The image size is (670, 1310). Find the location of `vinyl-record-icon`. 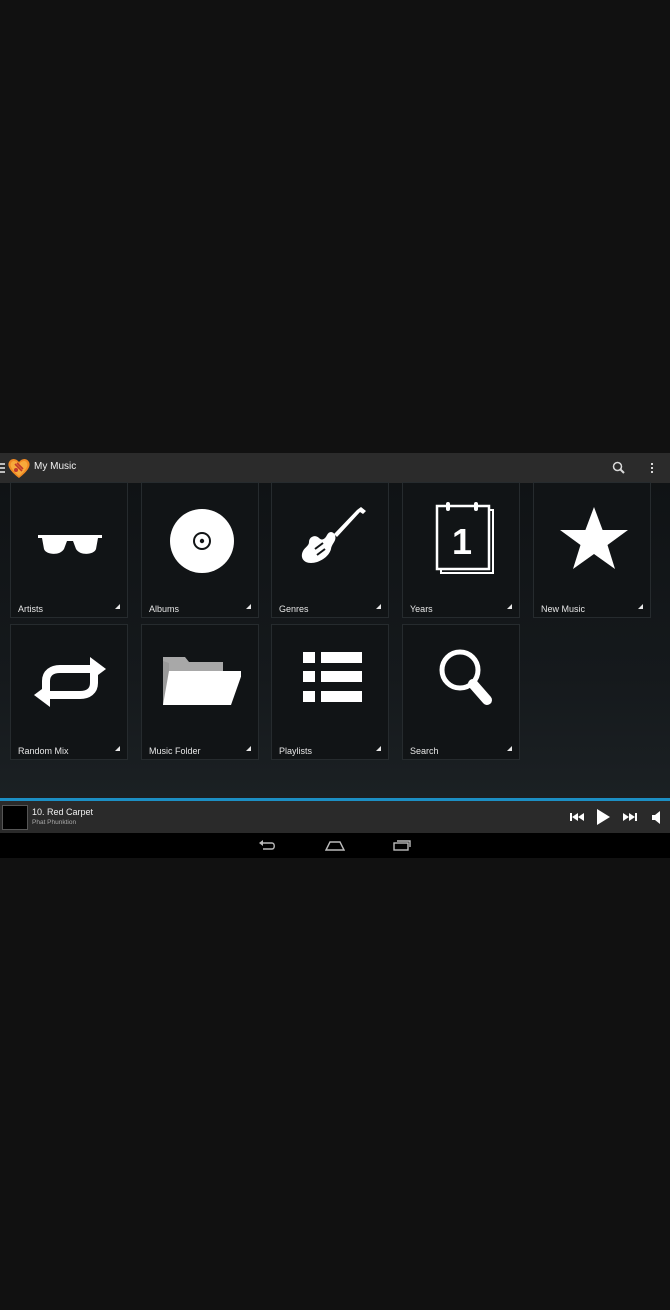

vinyl-record-icon is located at coordinates (202, 541).